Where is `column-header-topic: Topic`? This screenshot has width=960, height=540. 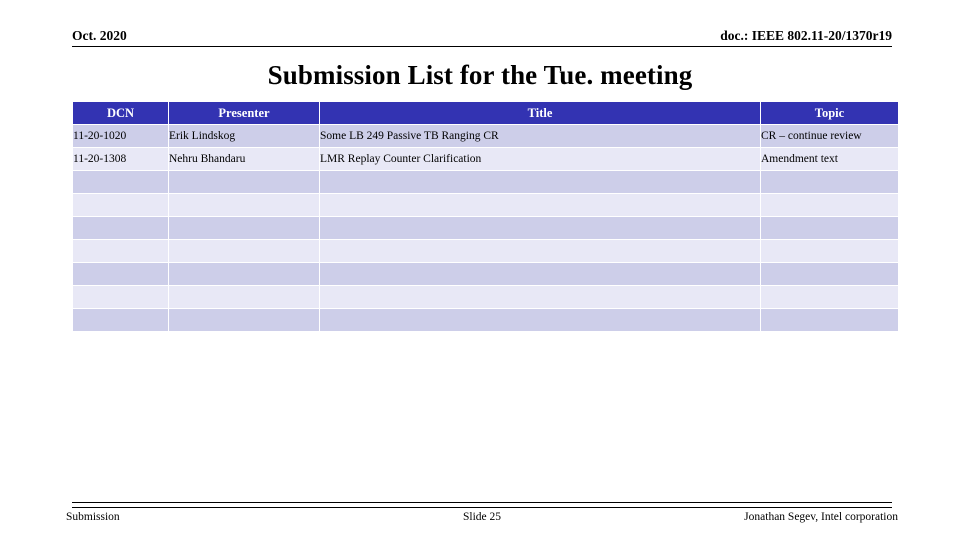
column-header-topic: Topic is located at coordinates (829, 113).